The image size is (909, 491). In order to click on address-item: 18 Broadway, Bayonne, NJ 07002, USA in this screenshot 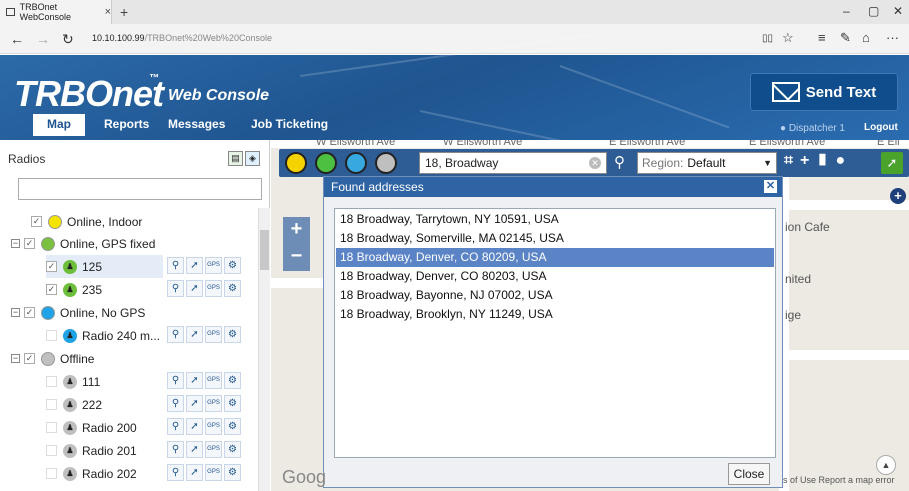, I will do `click(555, 295)`.